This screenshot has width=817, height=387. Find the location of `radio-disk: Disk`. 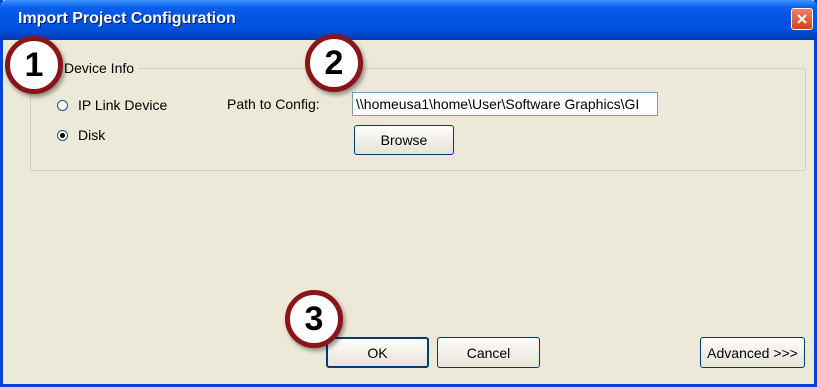

radio-disk: Disk is located at coordinates (81, 135).